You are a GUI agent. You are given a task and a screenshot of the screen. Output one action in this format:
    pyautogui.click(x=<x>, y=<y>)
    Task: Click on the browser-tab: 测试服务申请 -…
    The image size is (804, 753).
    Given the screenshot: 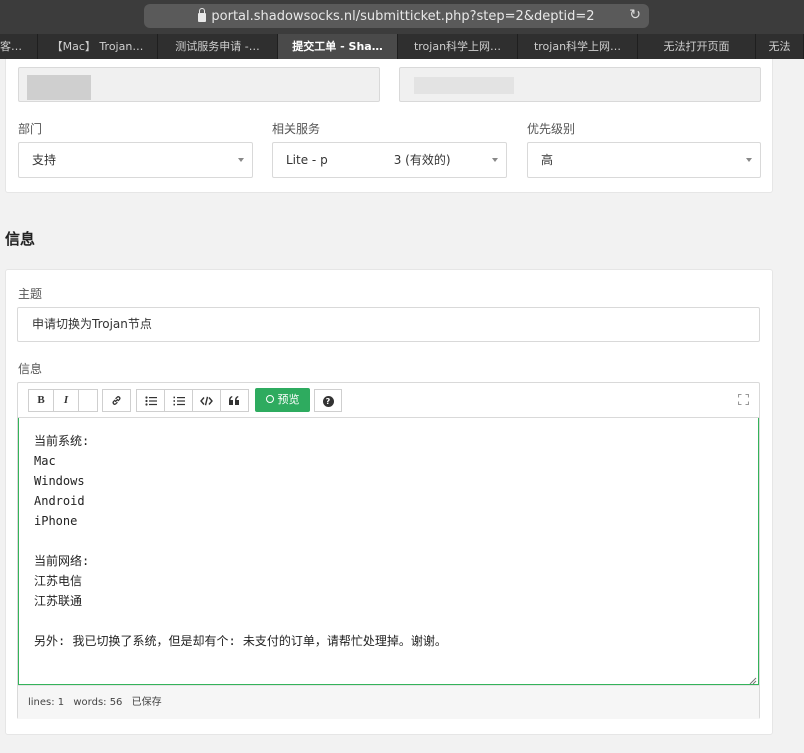 What is the action you would take?
    pyautogui.click(x=218, y=46)
    